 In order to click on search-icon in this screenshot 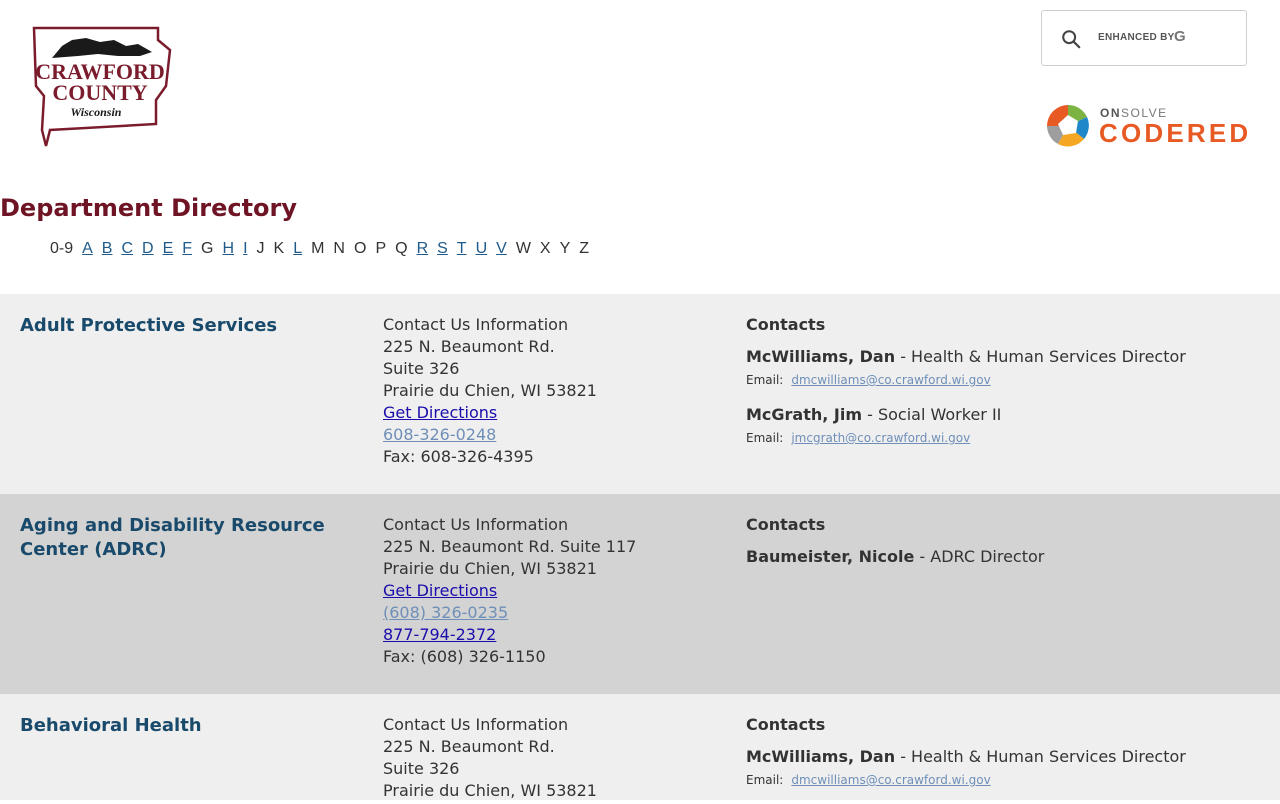, I will do `click(1071, 39)`.